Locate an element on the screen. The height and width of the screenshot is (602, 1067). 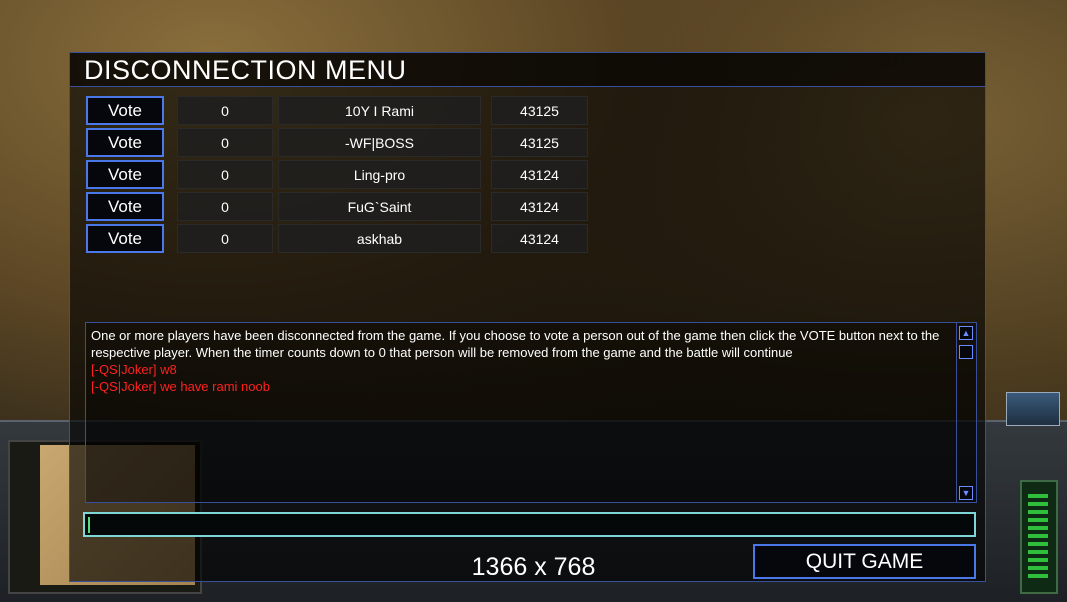
quit-game-button: QUIT GAME is located at coordinates (864, 561).